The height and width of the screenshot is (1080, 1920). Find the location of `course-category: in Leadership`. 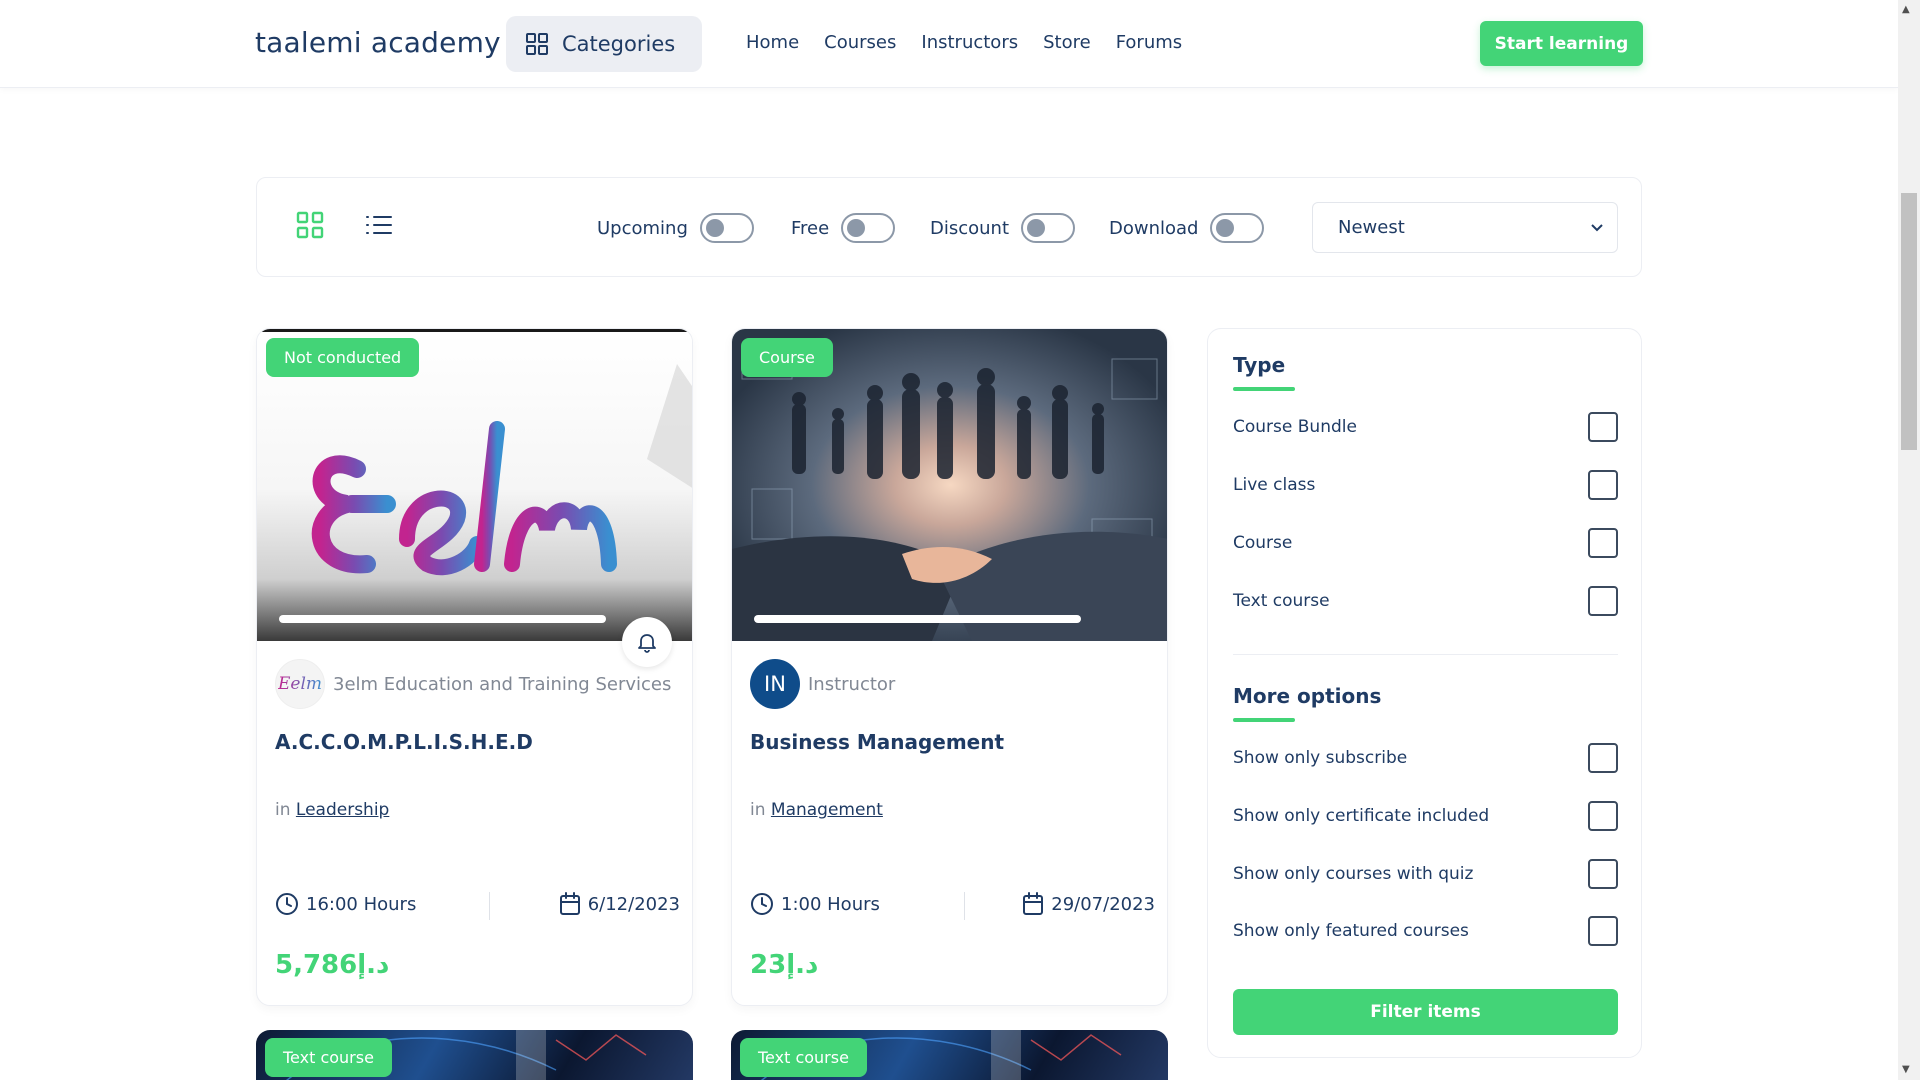

course-category: in Leadership is located at coordinates (332, 810).